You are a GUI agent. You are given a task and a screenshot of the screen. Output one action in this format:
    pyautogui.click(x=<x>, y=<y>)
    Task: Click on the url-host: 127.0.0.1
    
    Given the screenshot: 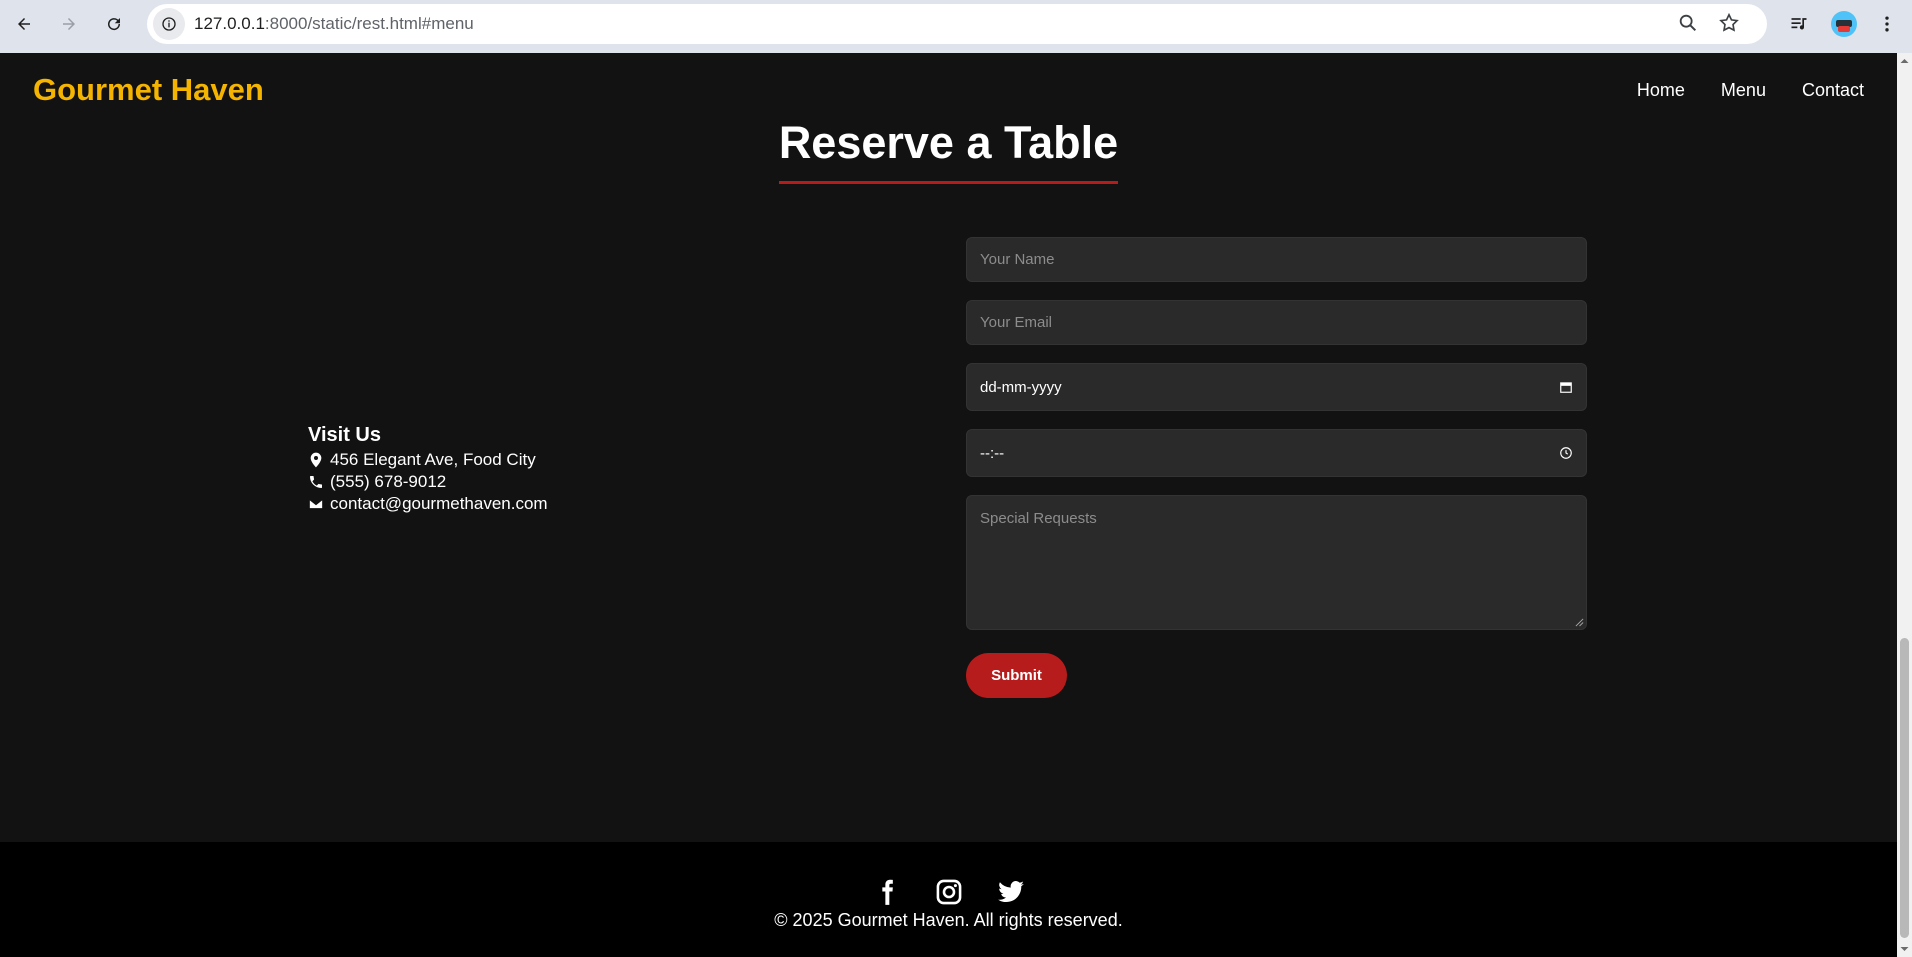 What is the action you would take?
    pyautogui.click(x=229, y=23)
    